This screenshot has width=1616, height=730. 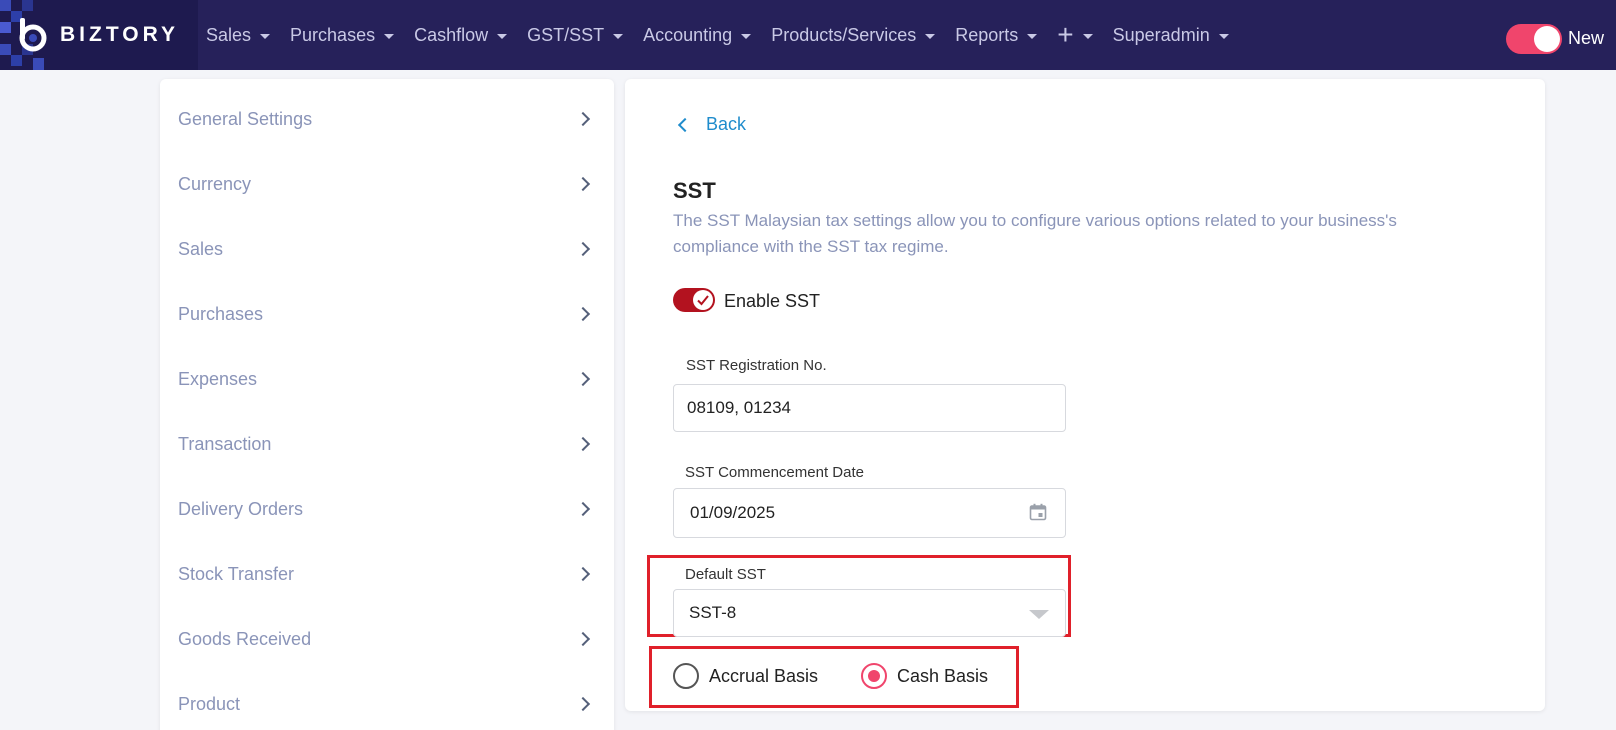 I want to click on cash-basis-radio: Cash Basis, so click(x=924, y=676).